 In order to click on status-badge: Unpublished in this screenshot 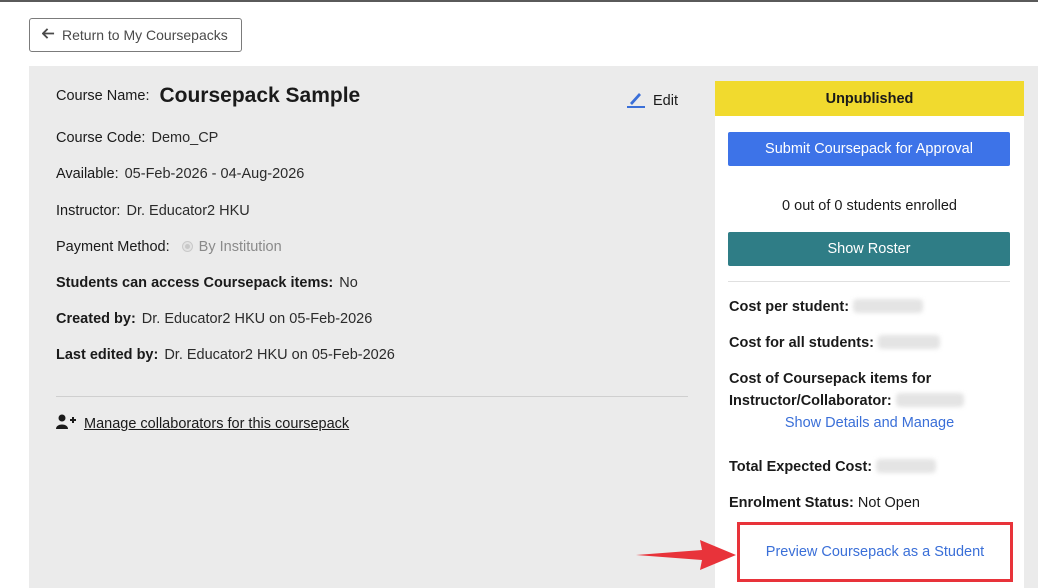, I will do `click(869, 98)`.